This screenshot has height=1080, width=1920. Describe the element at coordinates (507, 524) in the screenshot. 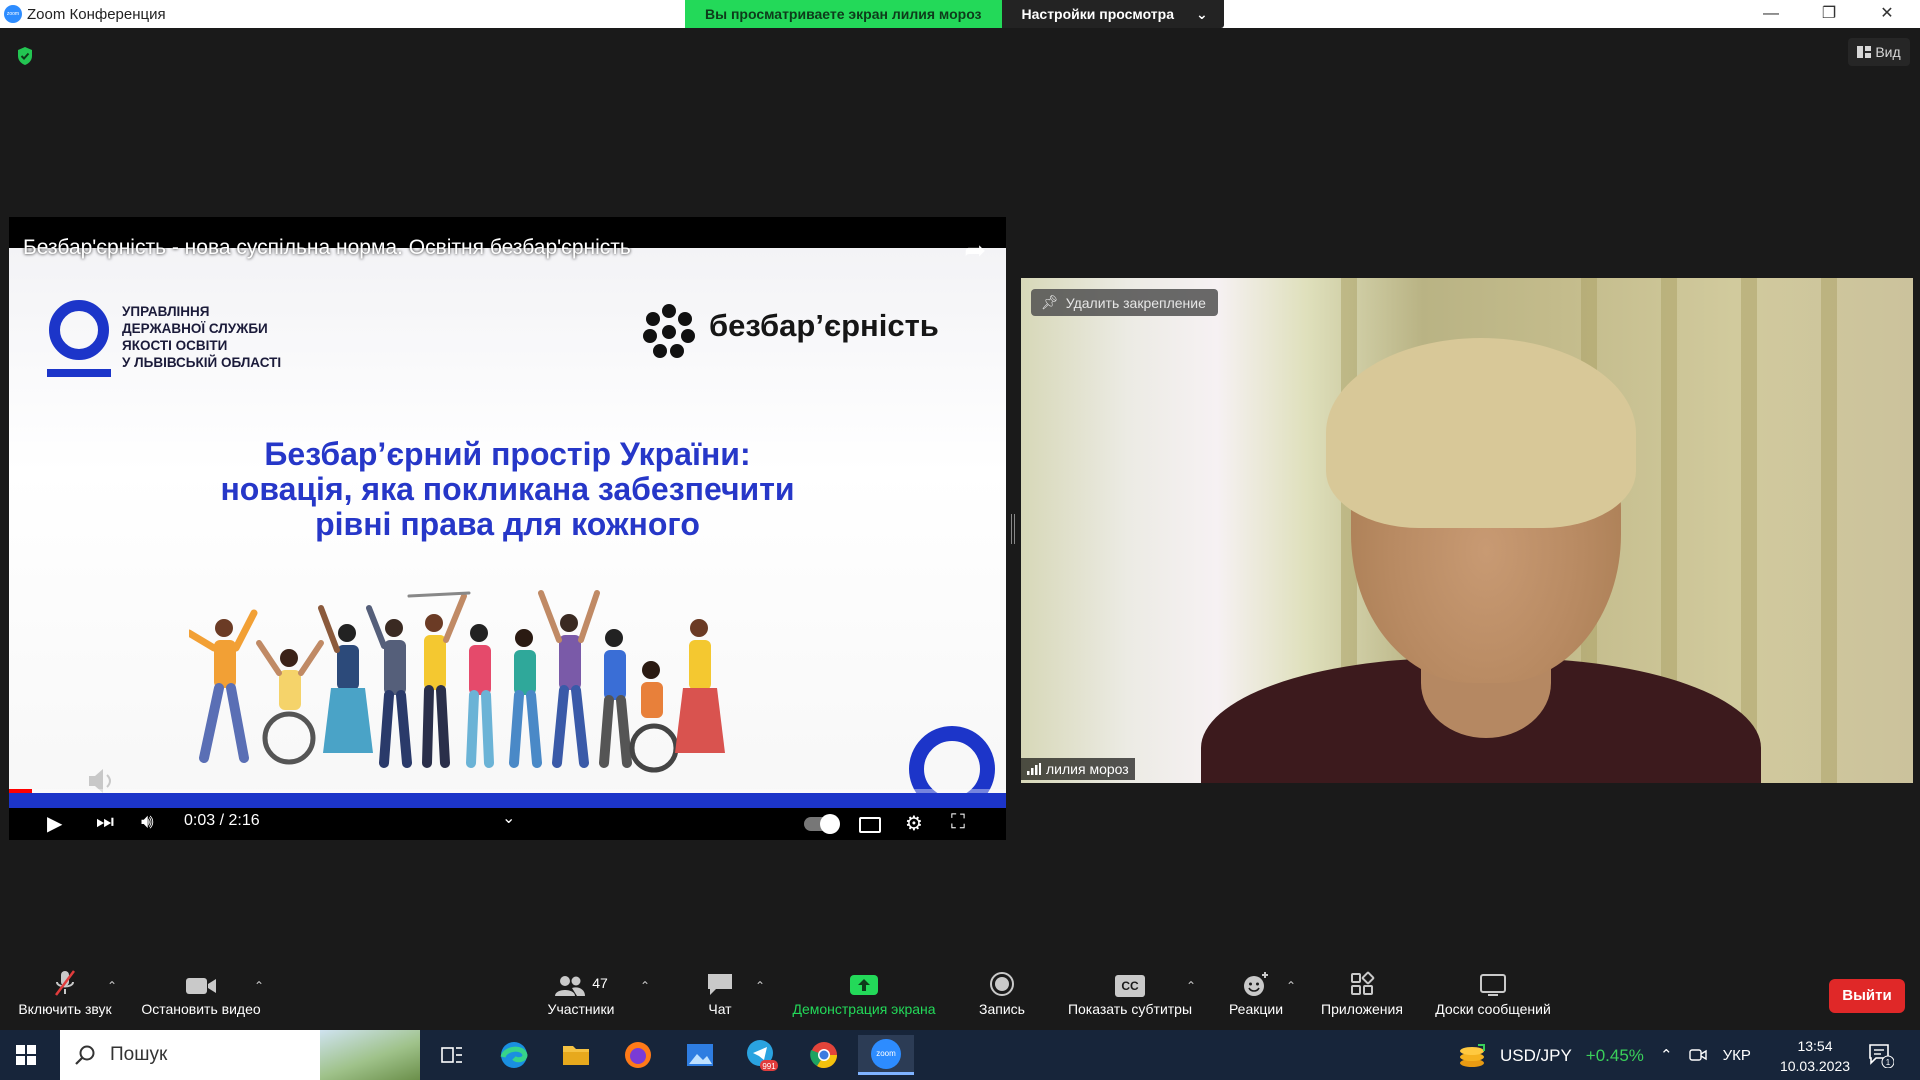

I see `headline-line: рівні права для кожного` at that location.